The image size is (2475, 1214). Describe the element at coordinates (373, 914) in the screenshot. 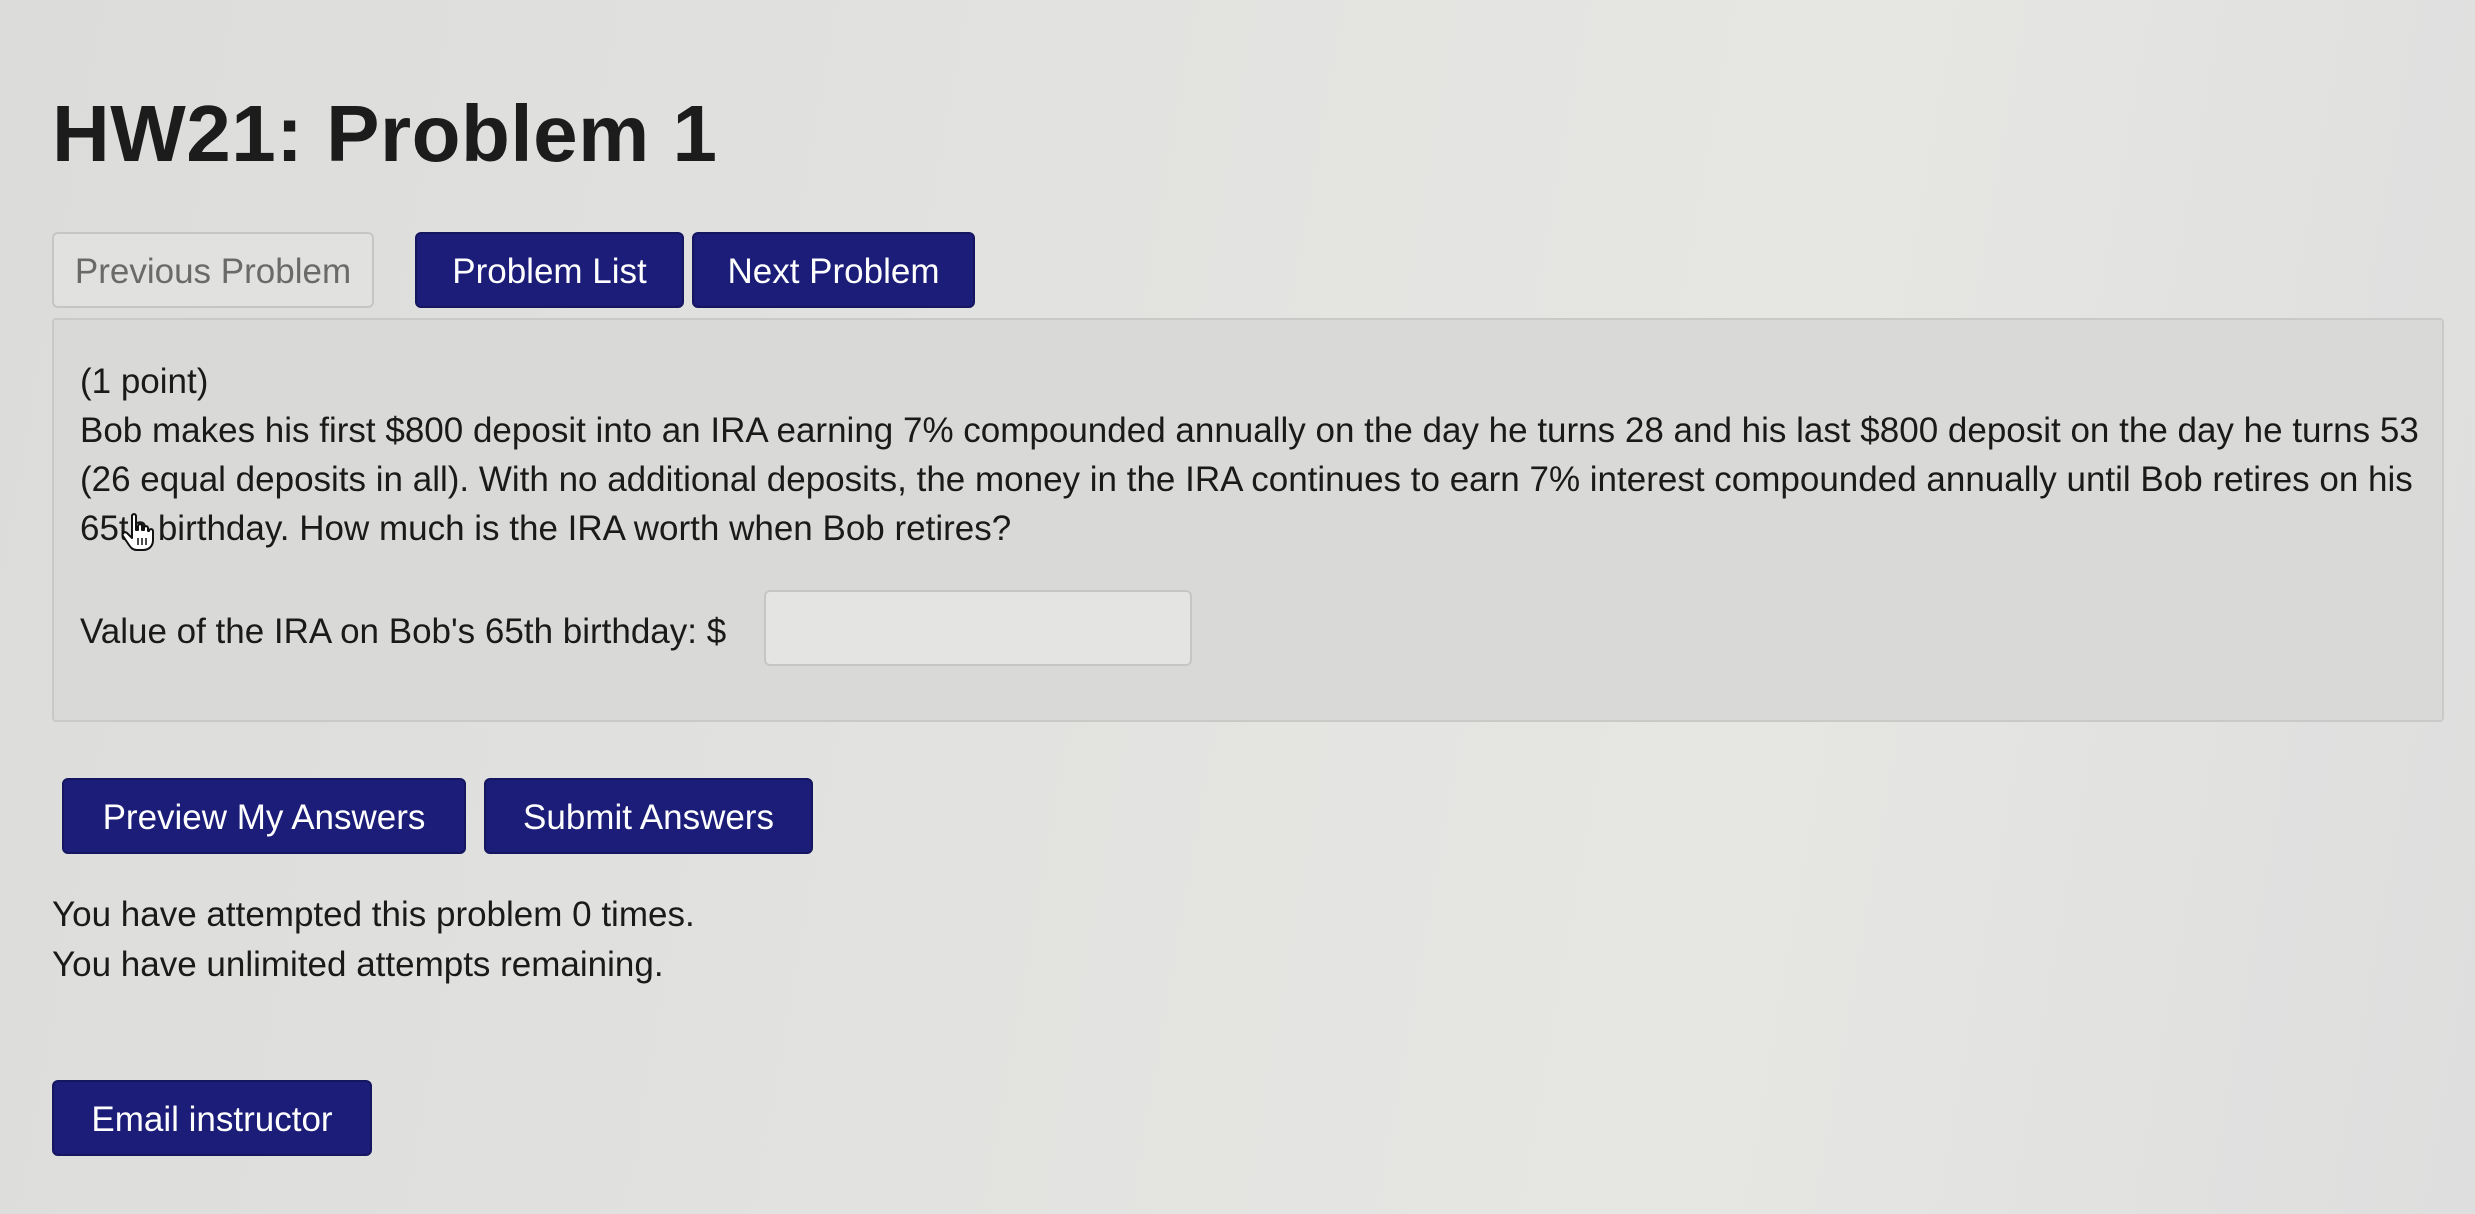

I see `attempts-count-text: You have attempted this problem 0 times.` at that location.